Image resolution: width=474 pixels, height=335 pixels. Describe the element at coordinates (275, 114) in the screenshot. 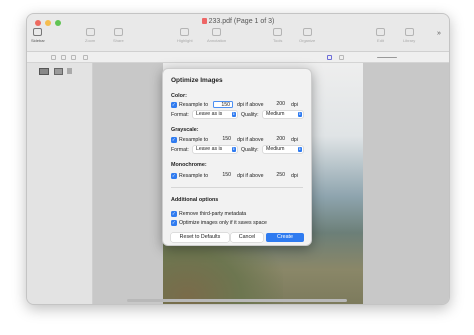

I see `color-quality-value: Medium` at that location.